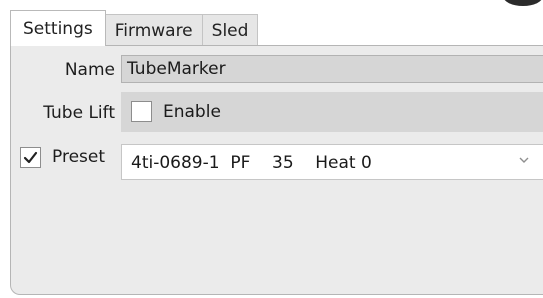 This screenshot has width=543, height=298. I want to click on enable-label: Enable, so click(192, 112).